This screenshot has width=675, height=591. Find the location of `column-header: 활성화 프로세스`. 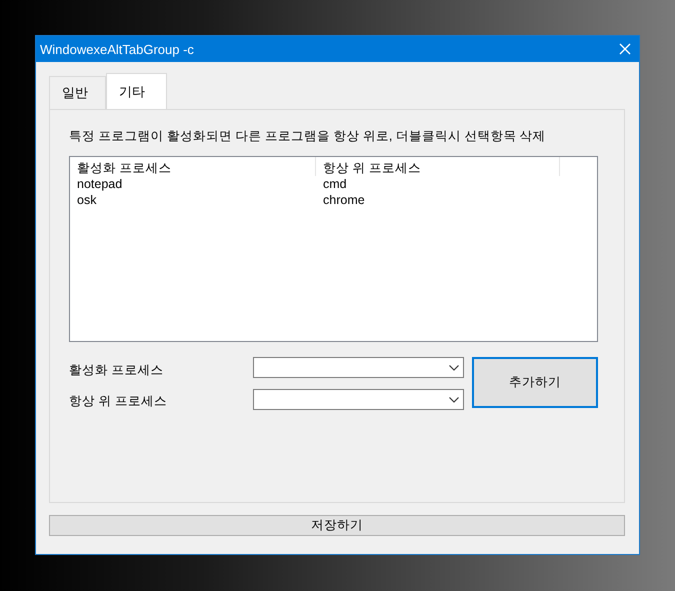

column-header: 활성화 프로세스 is located at coordinates (193, 166).